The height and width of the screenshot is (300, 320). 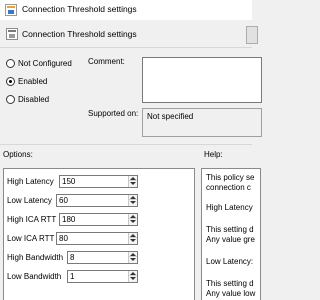 What do you see at coordinates (231, 293) in the screenshot?
I see `help-text-line: Any value low` at bounding box center [231, 293].